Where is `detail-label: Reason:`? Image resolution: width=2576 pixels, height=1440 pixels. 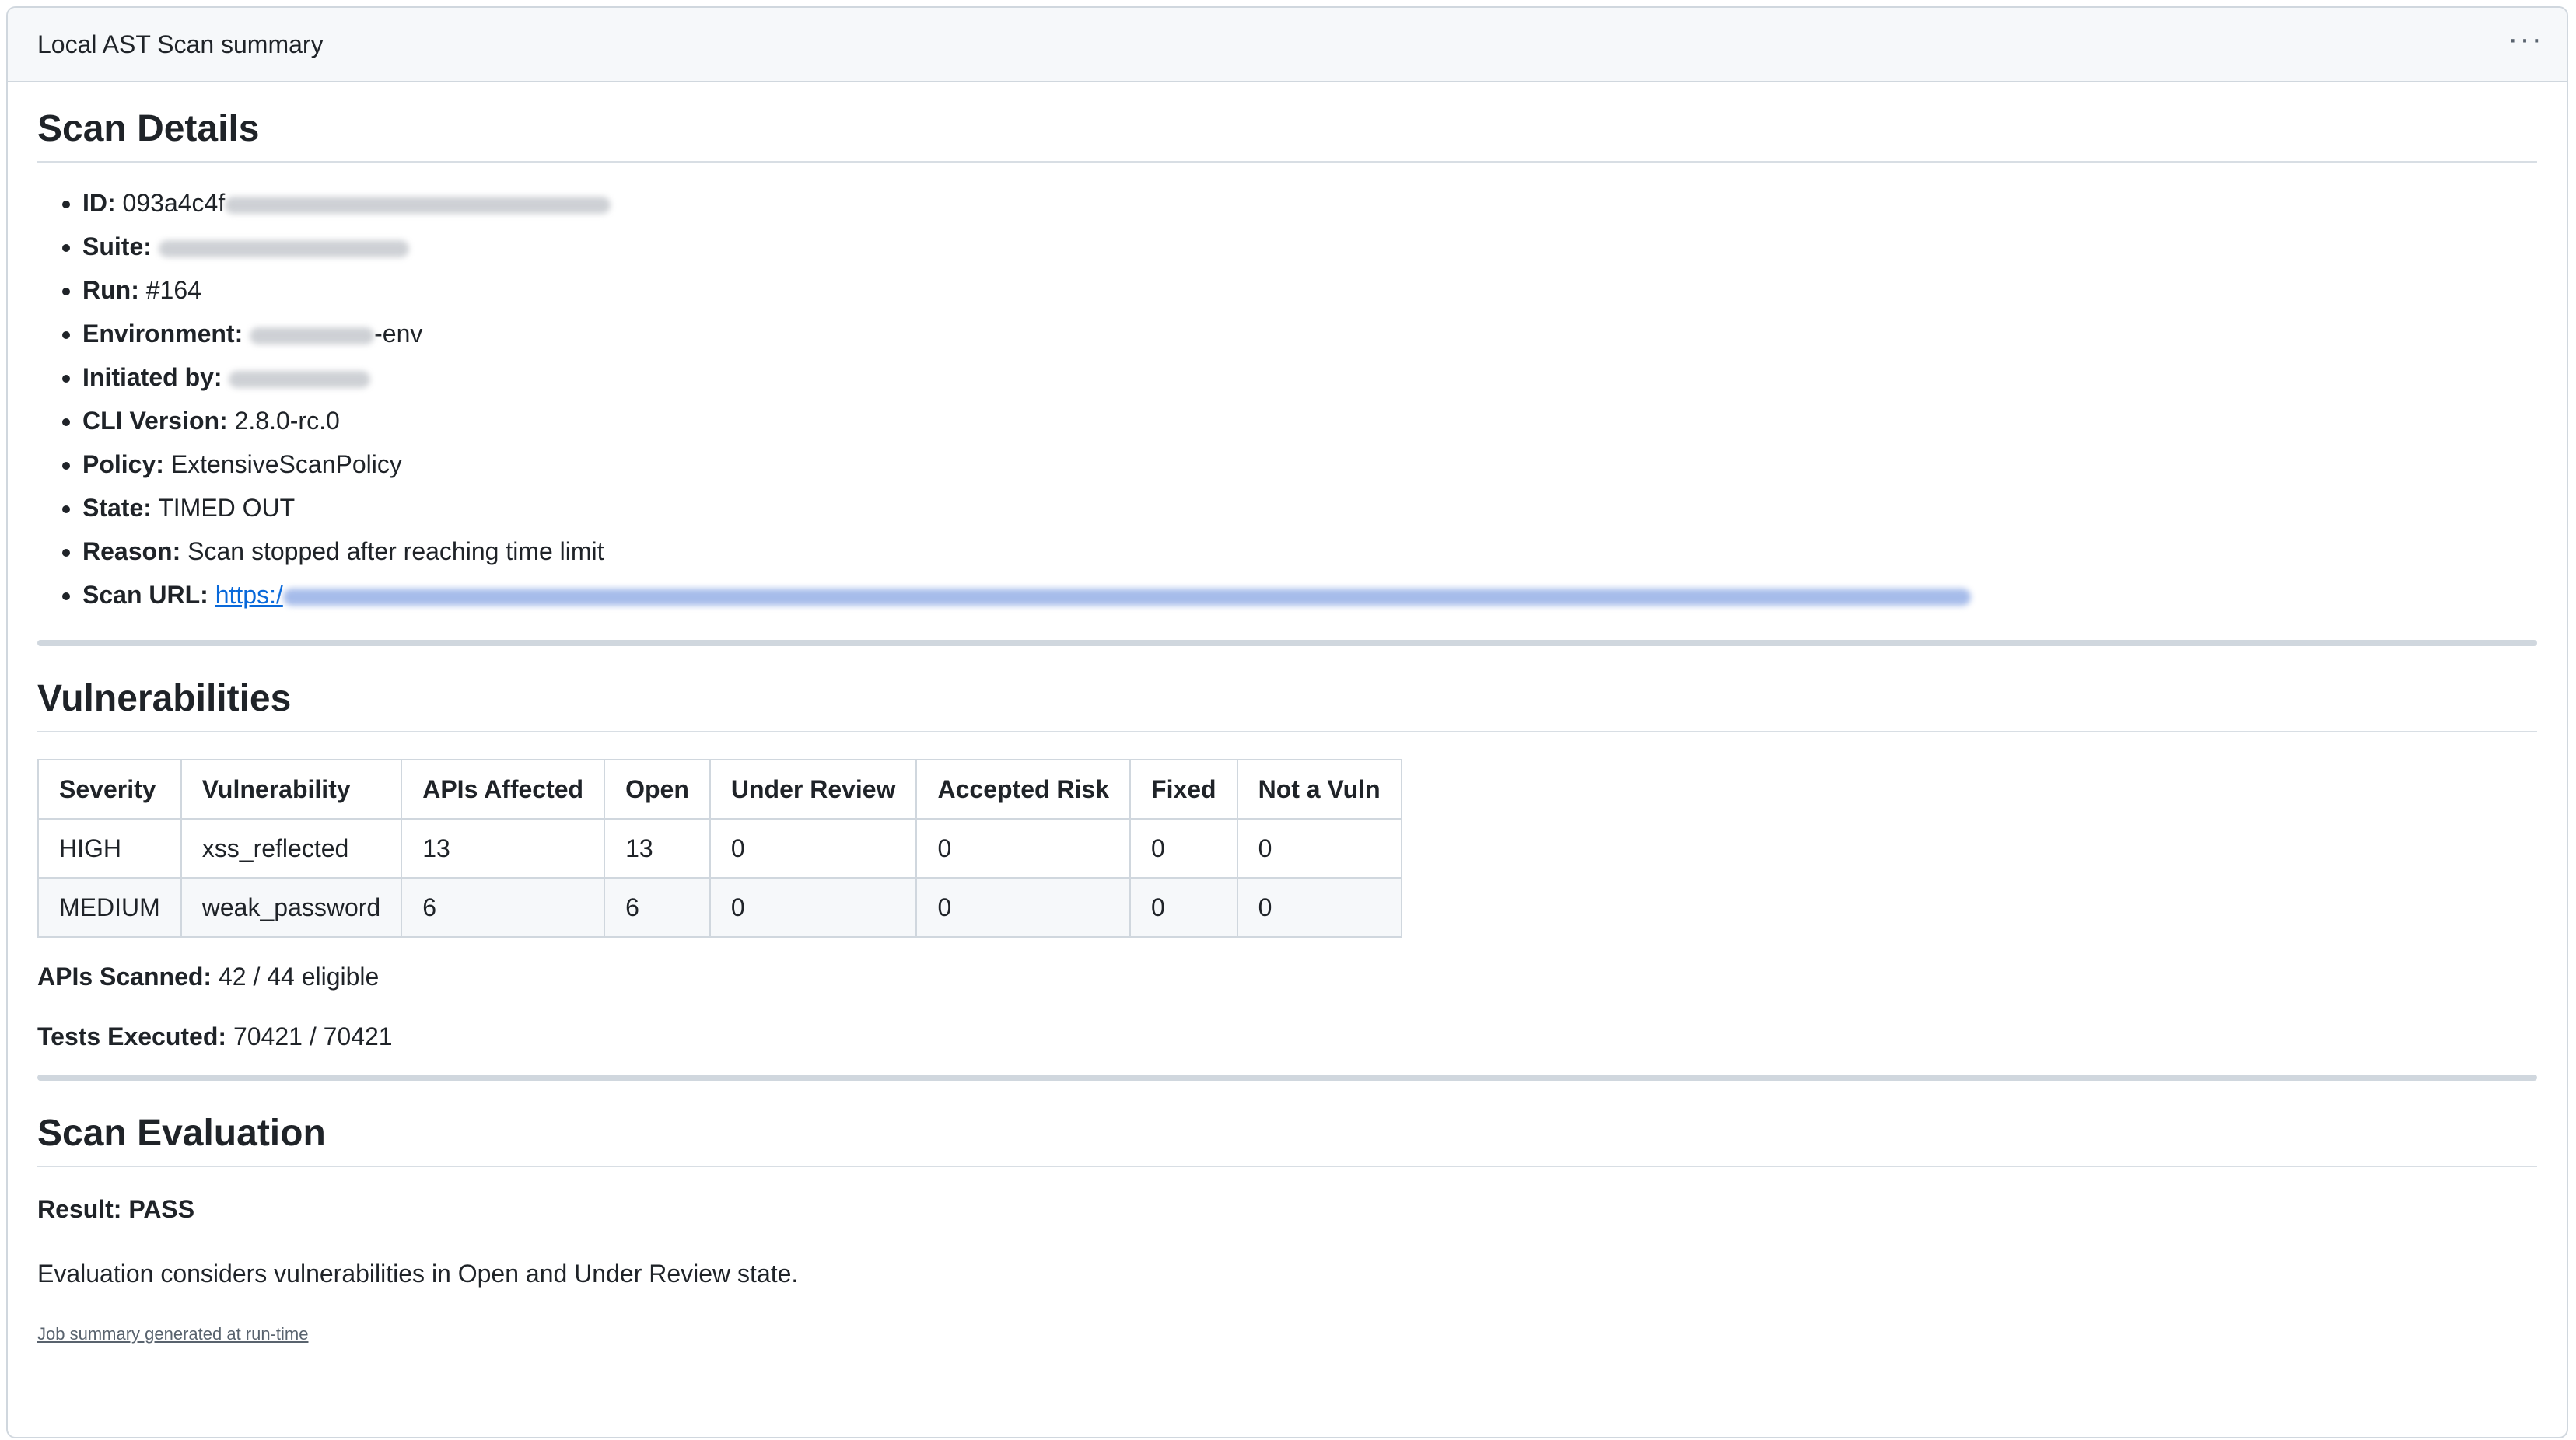
detail-label: Reason: is located at coordinates (131, 551).